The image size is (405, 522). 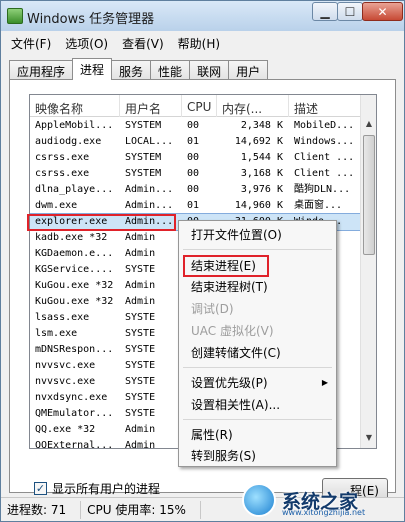 What do you see at coordinates (257, 456) in the screenshot?
I see `menu-go-to-service: 转到服务(S)` at bounding box center [257, 456].